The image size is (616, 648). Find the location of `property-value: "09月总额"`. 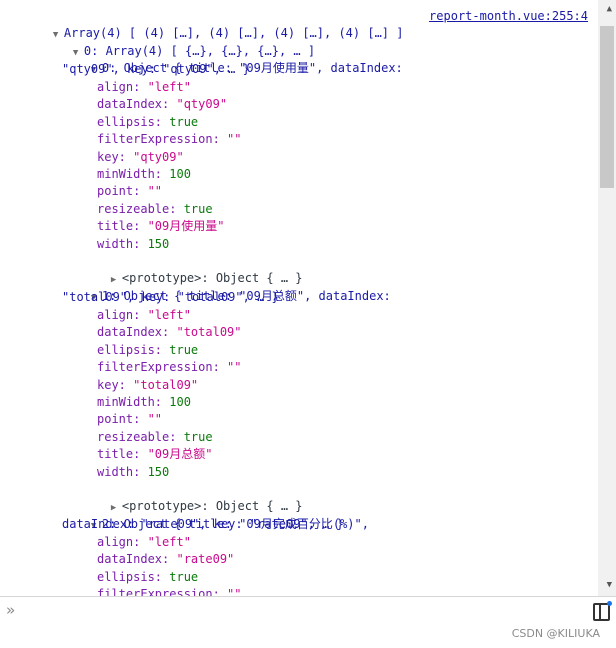

property-value: "09月总额" is located at coordinates (180, 454).